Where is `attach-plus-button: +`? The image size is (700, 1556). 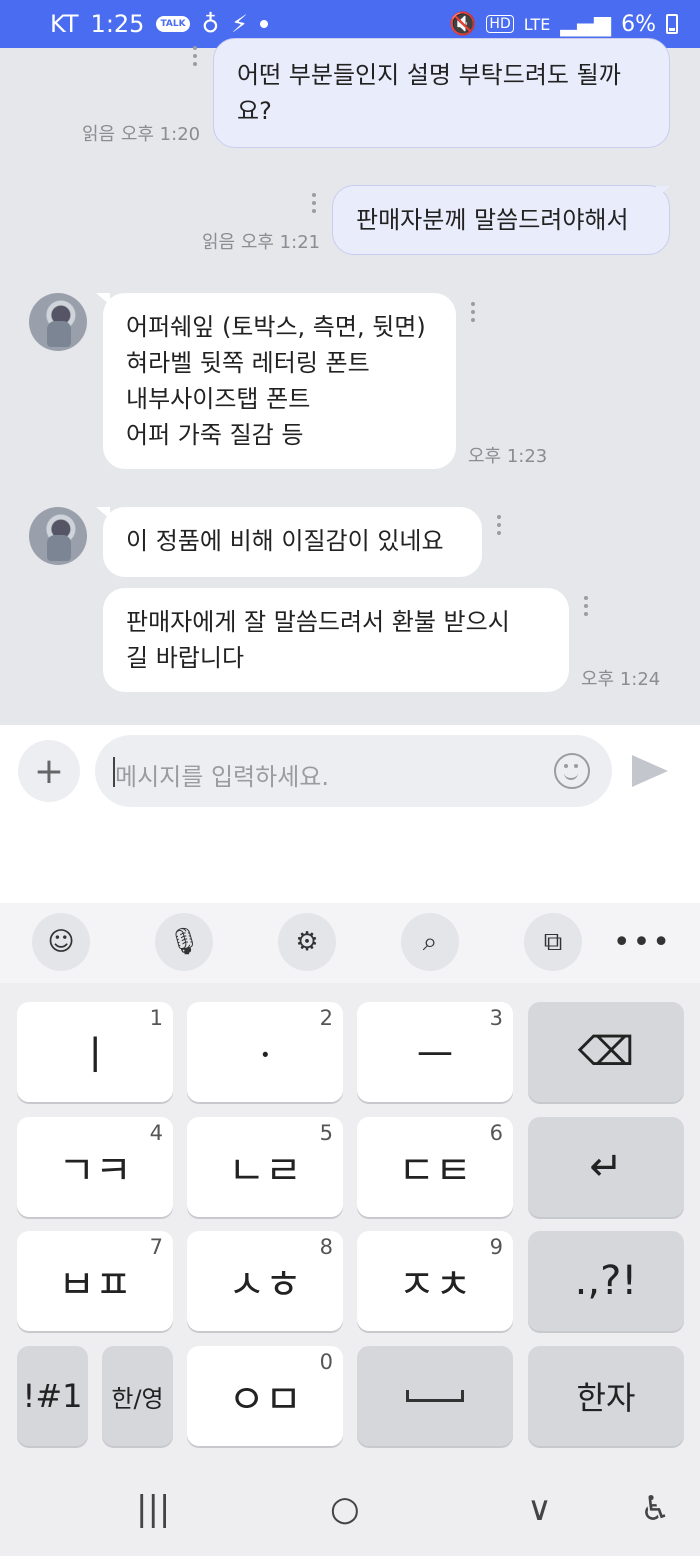 attach-plus-button: + is located at coordinates (49, 771).